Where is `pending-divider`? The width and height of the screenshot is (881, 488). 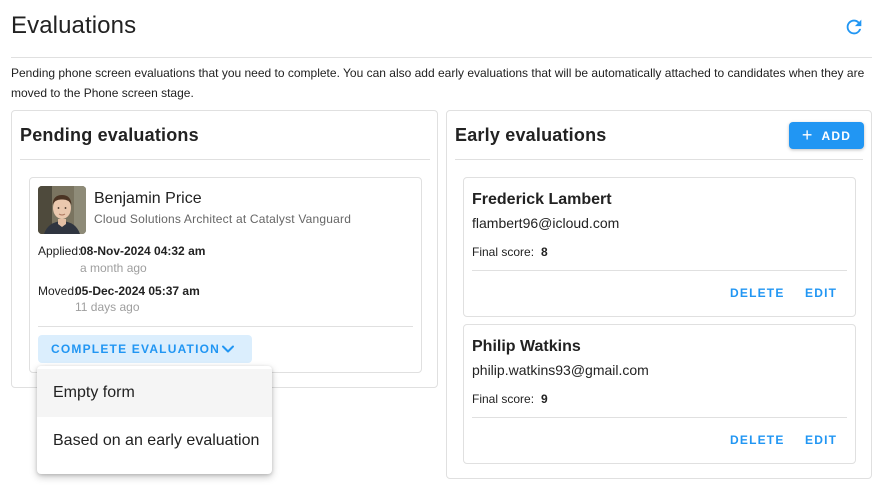
pending-divider is located at coordinates (225, 159).